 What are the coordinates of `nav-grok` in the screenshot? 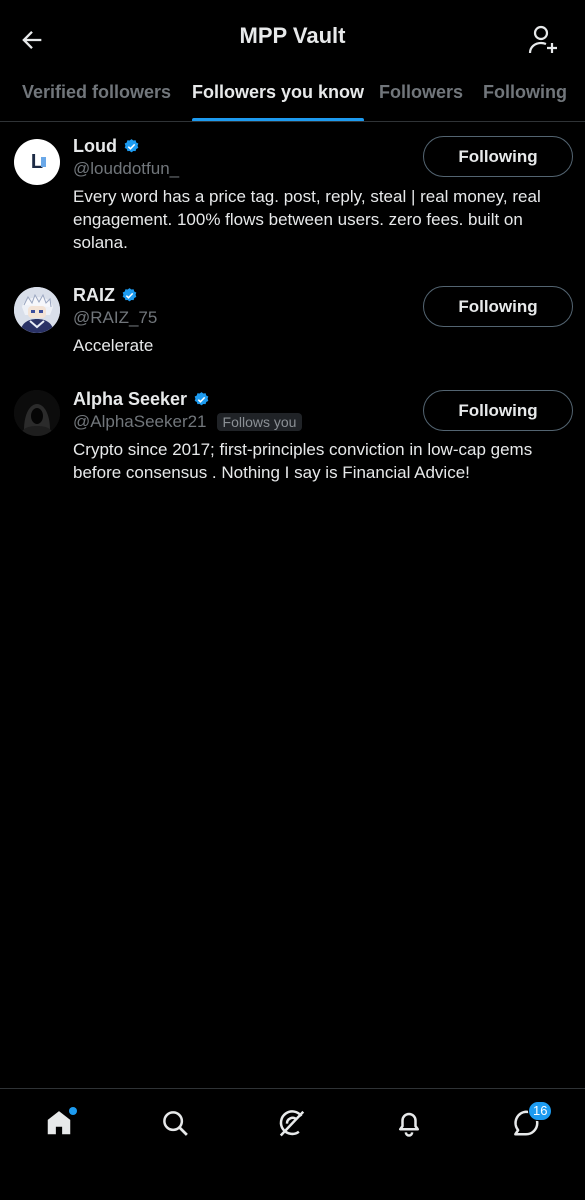 It's located at (292, 1123).